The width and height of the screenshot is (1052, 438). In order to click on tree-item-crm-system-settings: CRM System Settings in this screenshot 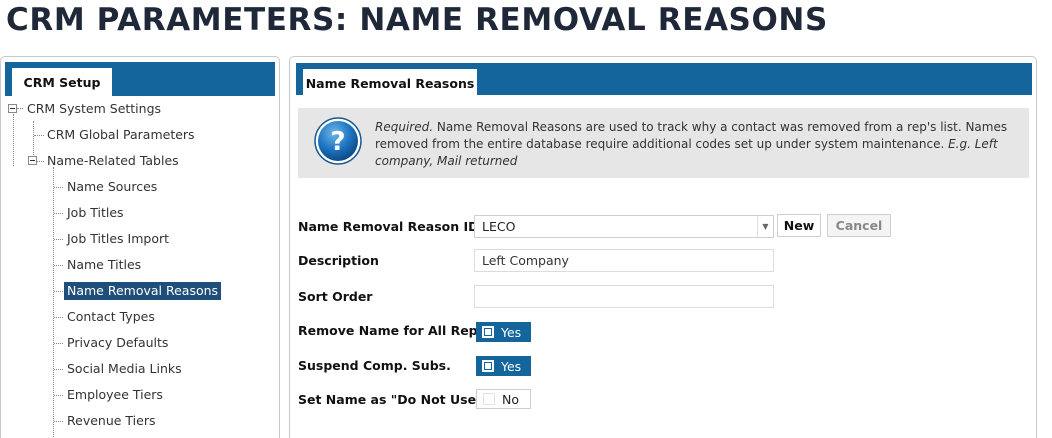, I will do `click(94, 109)`.